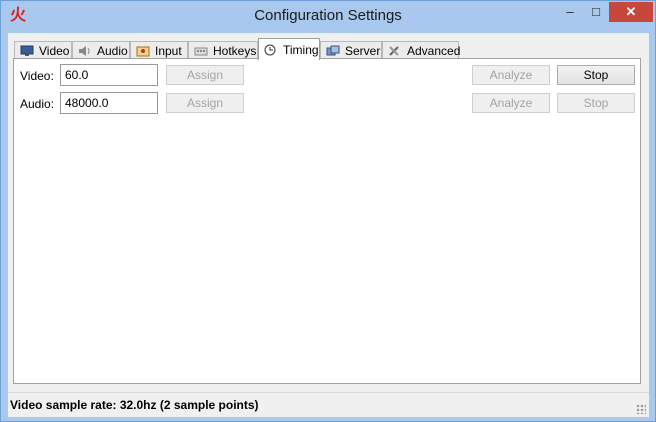 Image resolution: width=656 pixels, height=422 pixels. I want to click on video-rate-field: 60.0, so click(109, 75).